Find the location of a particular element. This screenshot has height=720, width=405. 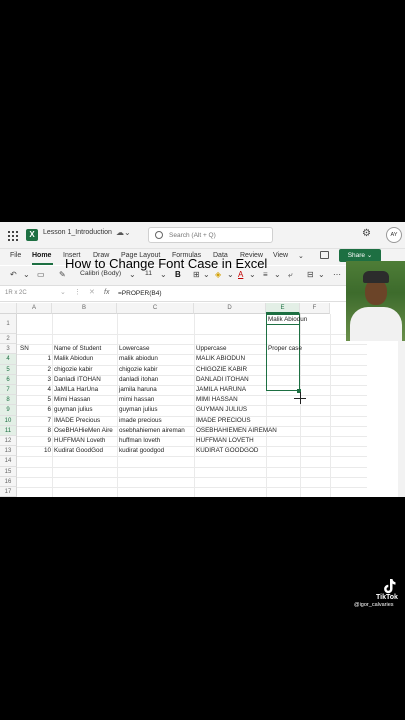

header-uppercase: Uppercase is located at coordinates (211, 349).